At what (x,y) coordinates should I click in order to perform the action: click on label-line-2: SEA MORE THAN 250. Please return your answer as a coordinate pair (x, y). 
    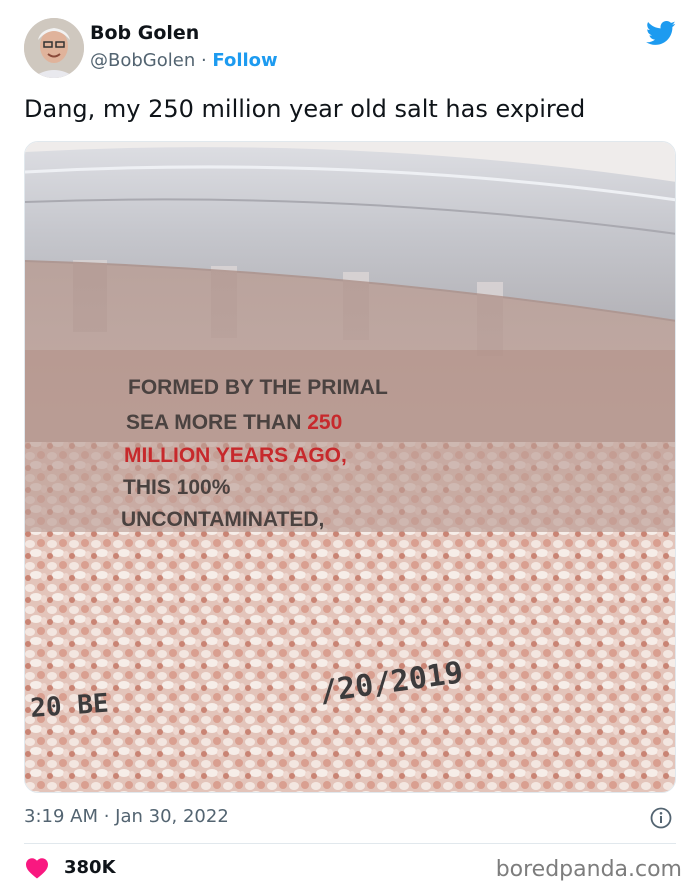
    Looking at the image, I should click on (234, 422).